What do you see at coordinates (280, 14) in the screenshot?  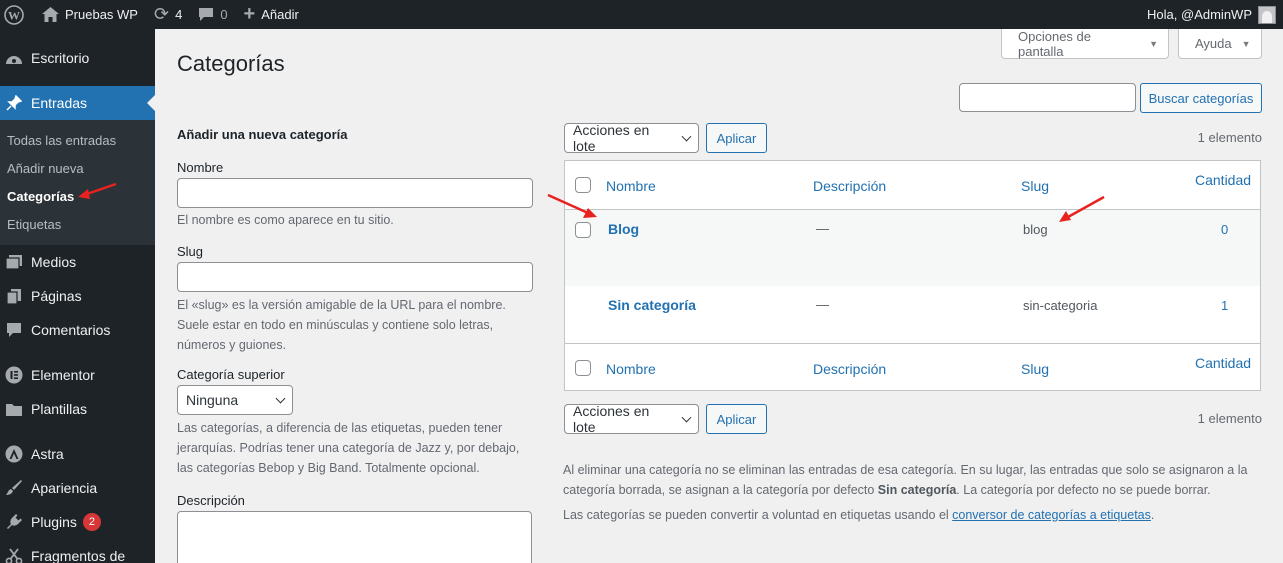 I see `new-label: Añadir` at bounding box center [280, 14].